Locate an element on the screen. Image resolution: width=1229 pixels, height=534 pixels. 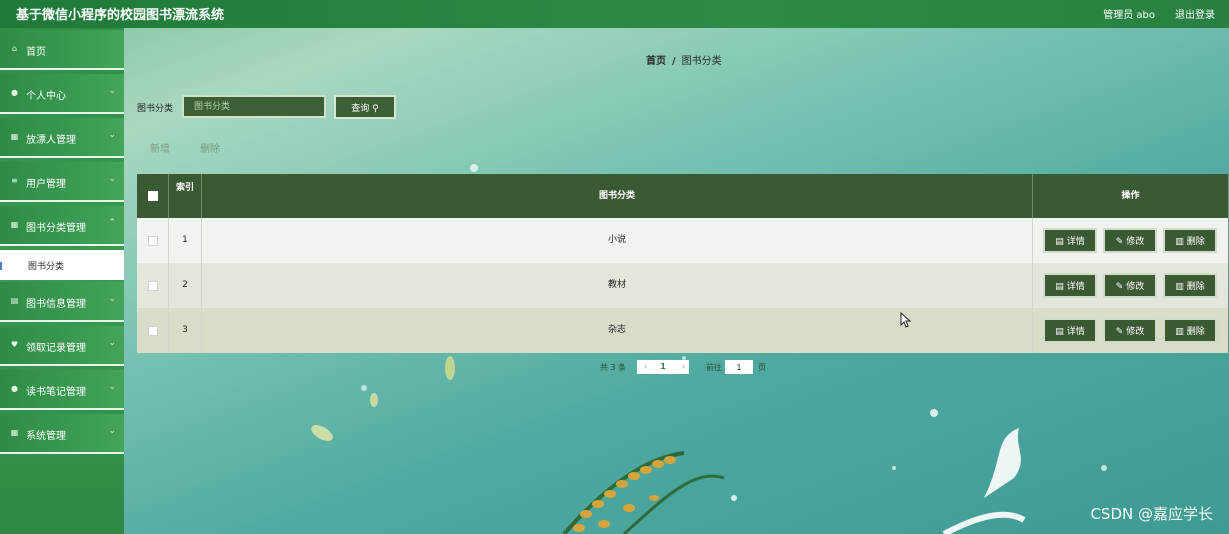
sidebar-item-user-management: ≡ 用户管理 ⌄ is located at coordinates (62, 182).